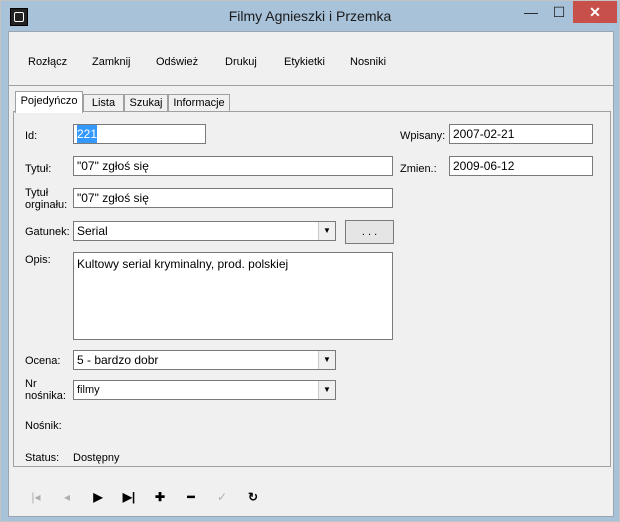 The height and width of the screenshot is (522, 620). I want to click on description-label: Opis:, so click(38, 260).